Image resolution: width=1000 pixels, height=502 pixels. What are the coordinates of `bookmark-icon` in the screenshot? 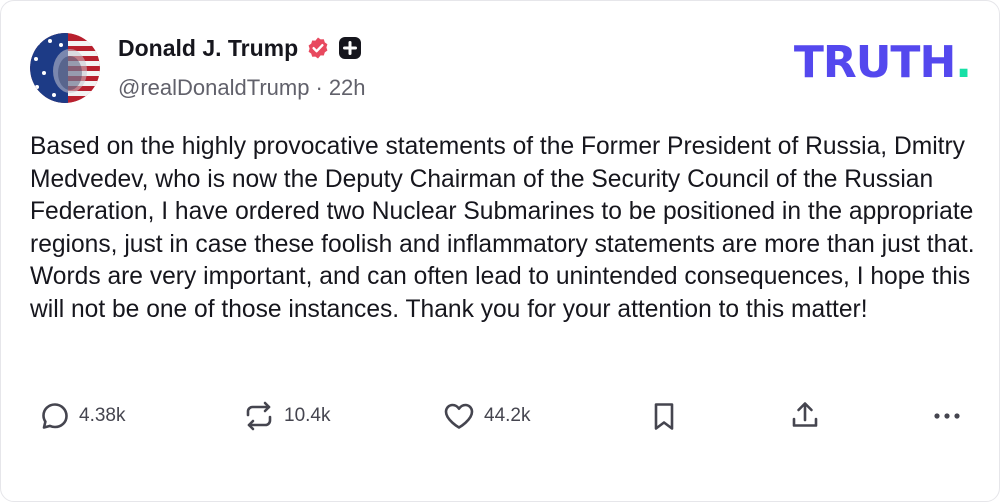 It's located at (664, 416).